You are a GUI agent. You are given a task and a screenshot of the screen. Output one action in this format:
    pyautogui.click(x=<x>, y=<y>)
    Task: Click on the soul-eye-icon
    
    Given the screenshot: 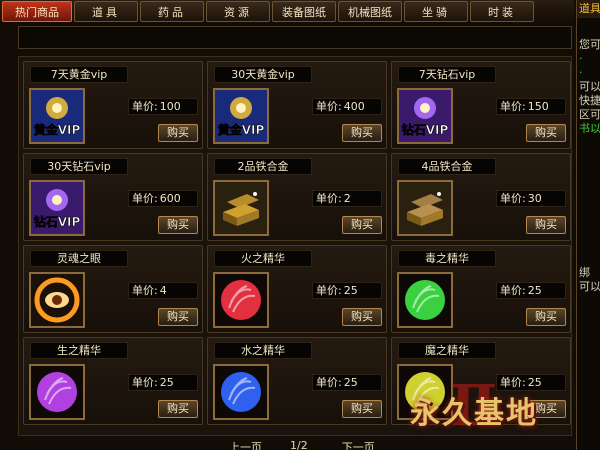 What is the action you would take?
    pyautogui.click(x=57, y=300)
    